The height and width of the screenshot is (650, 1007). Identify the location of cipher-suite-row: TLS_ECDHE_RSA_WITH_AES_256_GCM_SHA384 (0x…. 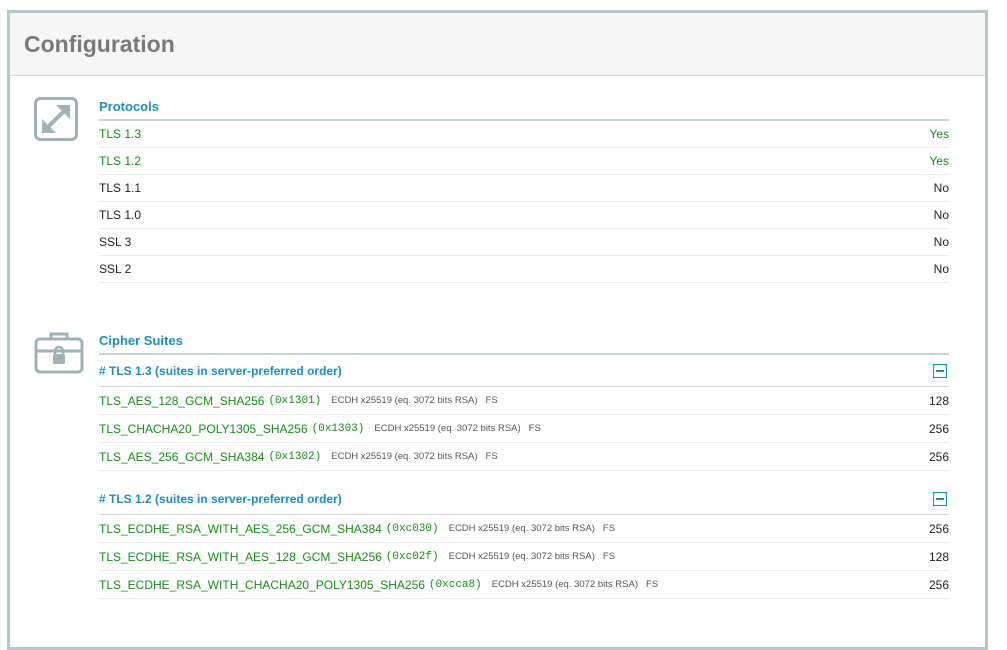
(524, 529).